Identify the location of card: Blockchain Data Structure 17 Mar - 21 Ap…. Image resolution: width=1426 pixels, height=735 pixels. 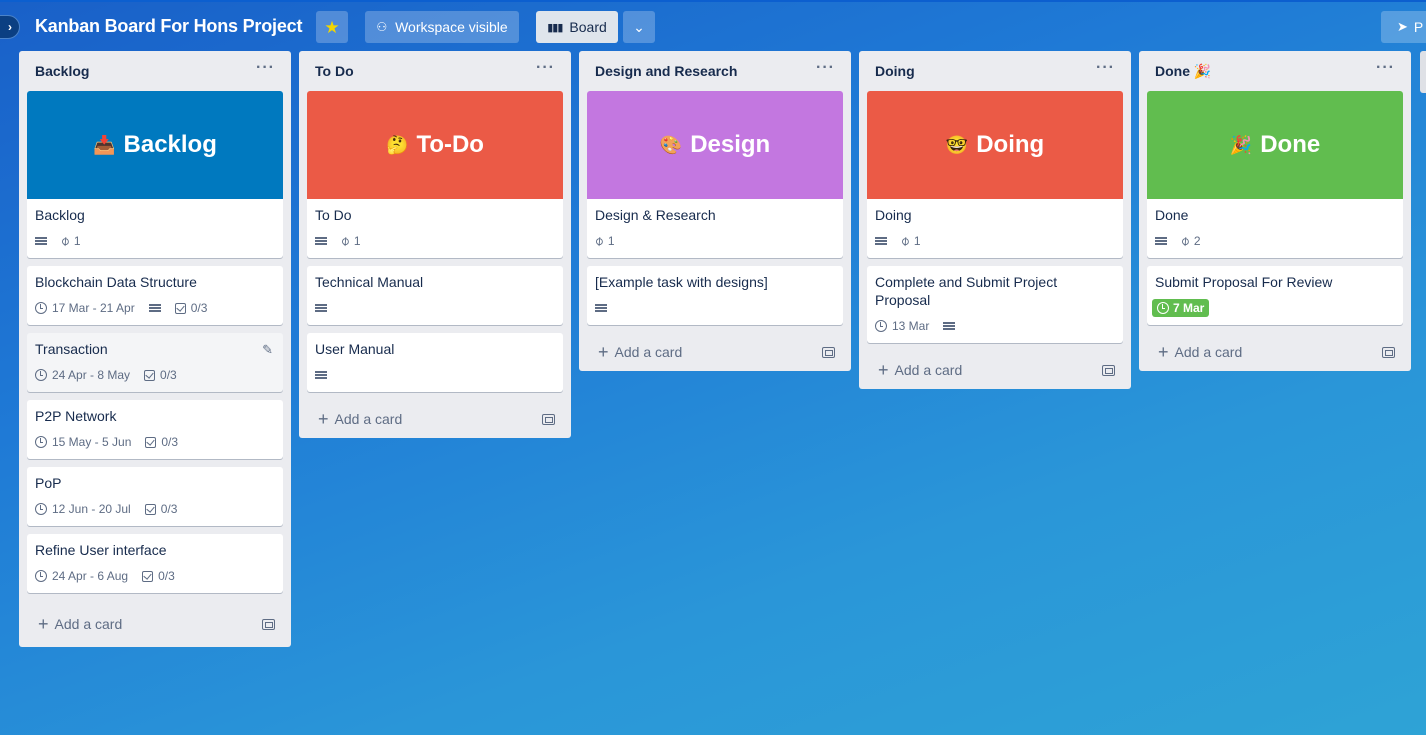
(155, 295).